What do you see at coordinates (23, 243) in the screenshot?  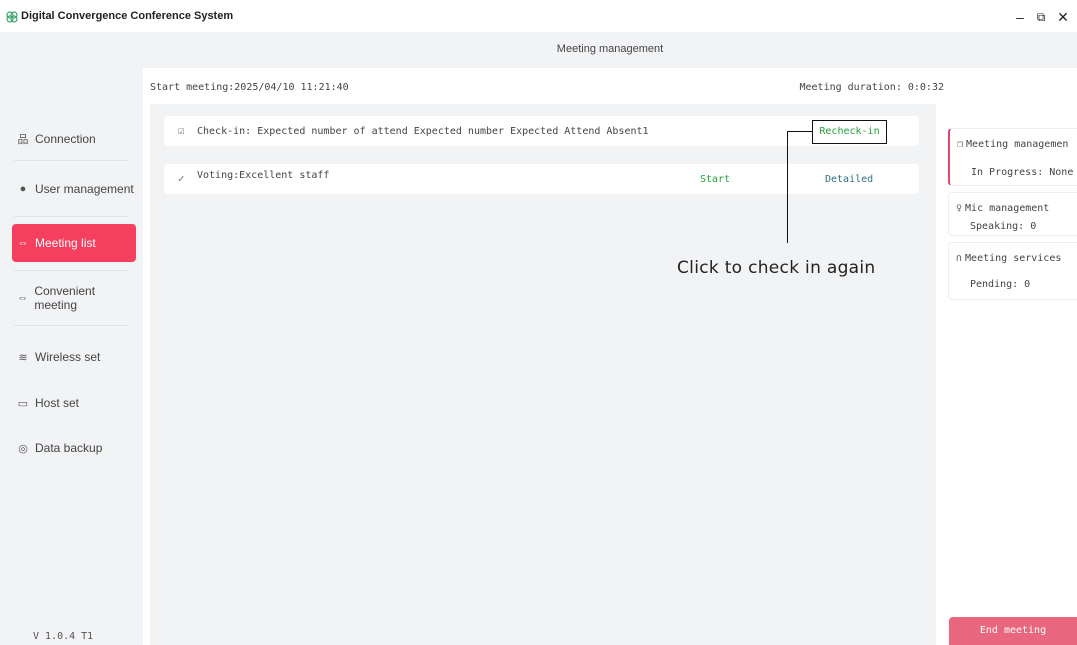 I see `meeting-icon: ⇔` at bounding box center [23, 243].